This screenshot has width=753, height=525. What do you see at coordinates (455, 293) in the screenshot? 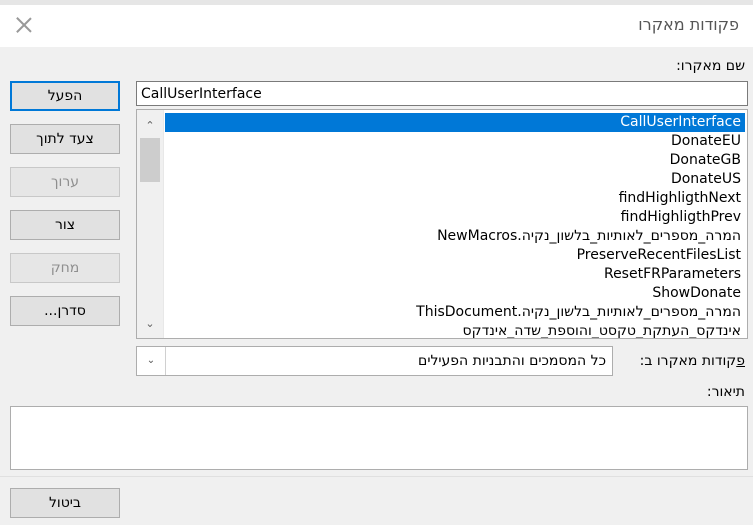
I see `list-item: ShowDonate` at bounding box center [455, 293].